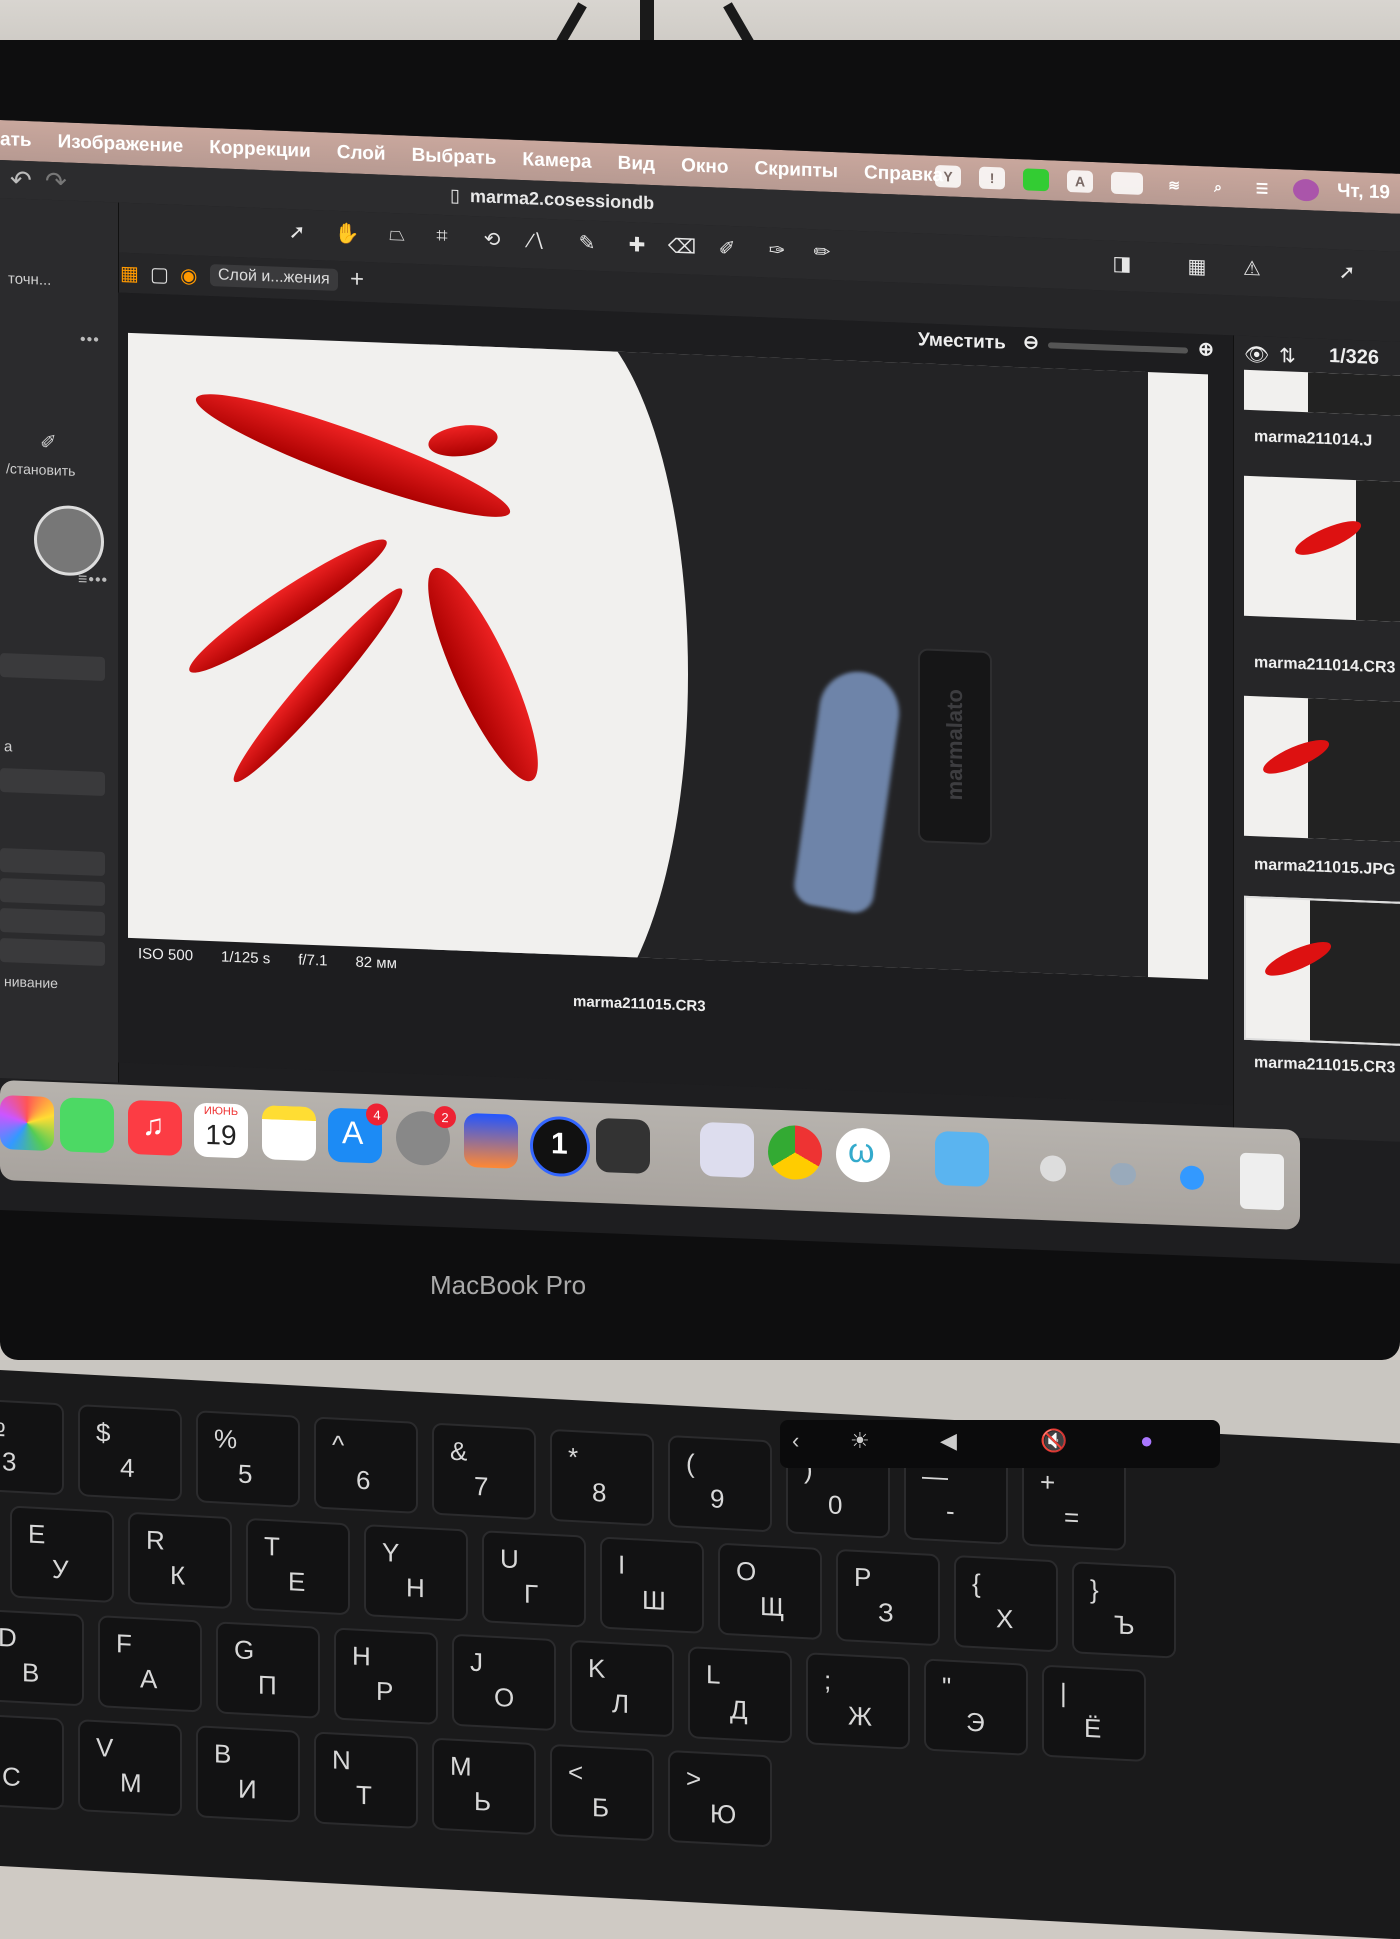 This screenshot has width=1400, height=1939. I want to click on eyedropper-icon: ✐, so click(727, 249).